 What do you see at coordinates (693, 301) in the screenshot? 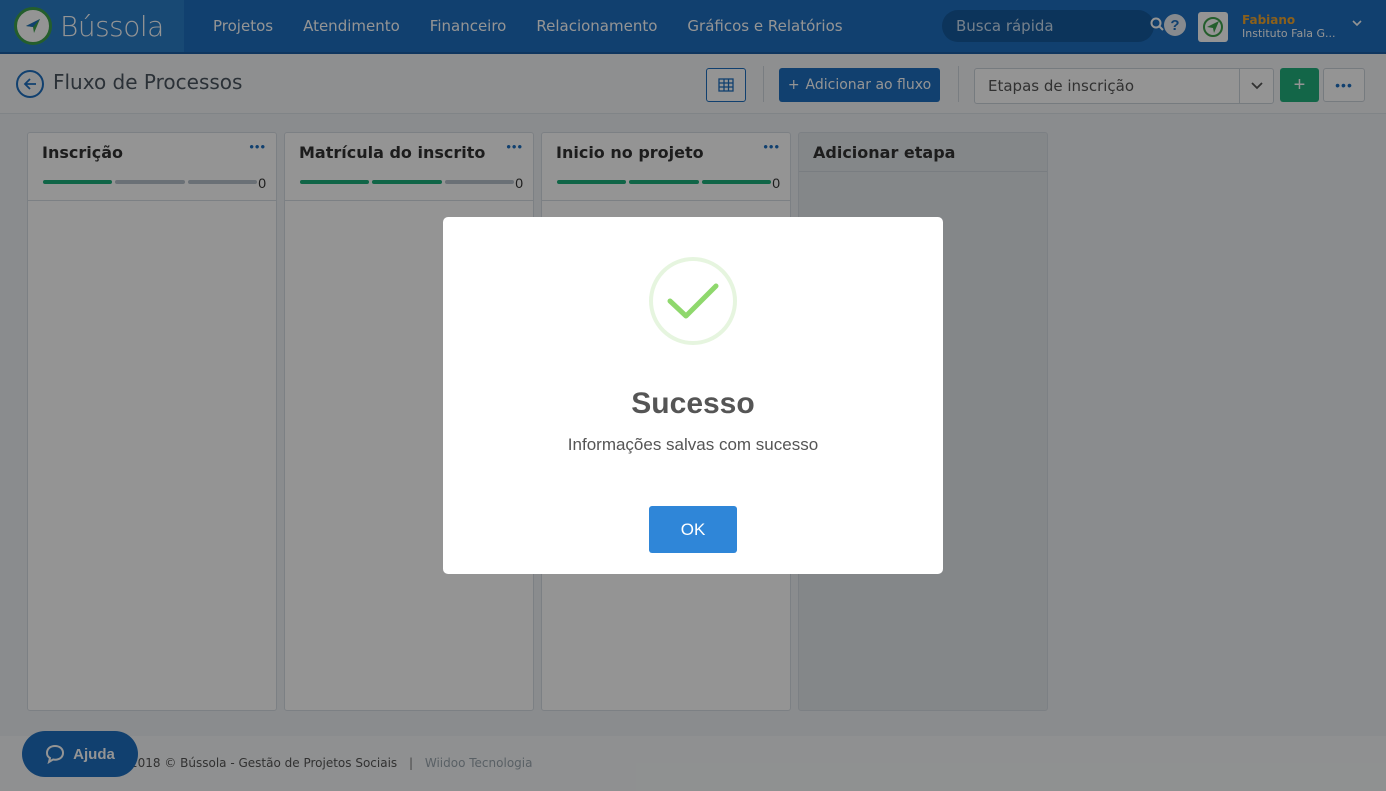
I see `checkmark-icon` at bounding box center [693, 301].